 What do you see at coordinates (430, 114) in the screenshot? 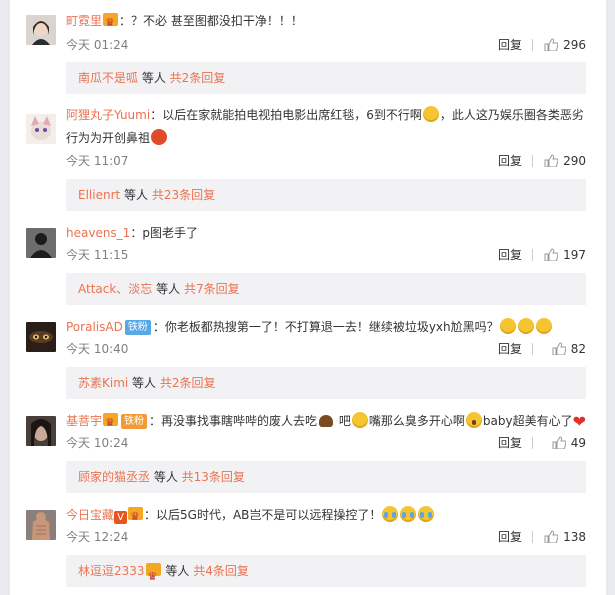
I see `laughing-emoji-icon` at bounding box center [430, 114].